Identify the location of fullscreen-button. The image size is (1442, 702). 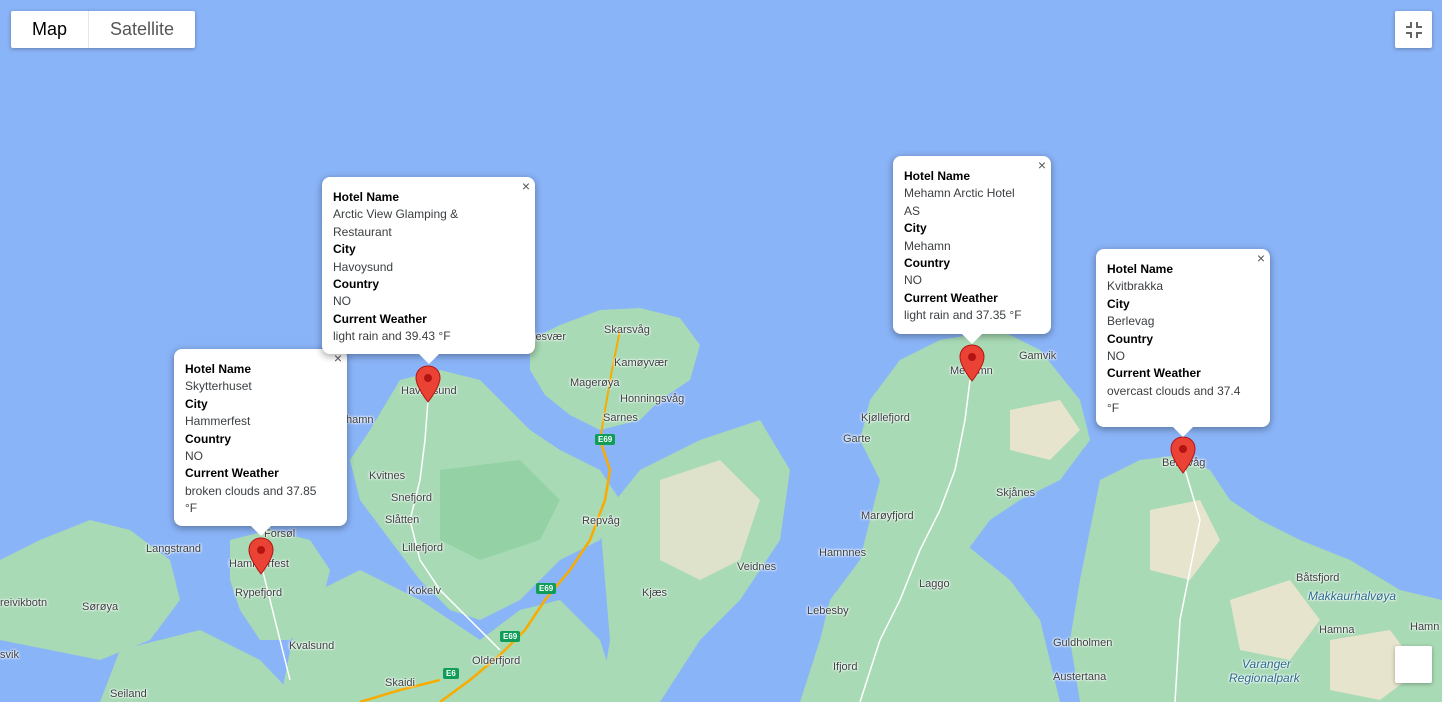
(1413, 29).